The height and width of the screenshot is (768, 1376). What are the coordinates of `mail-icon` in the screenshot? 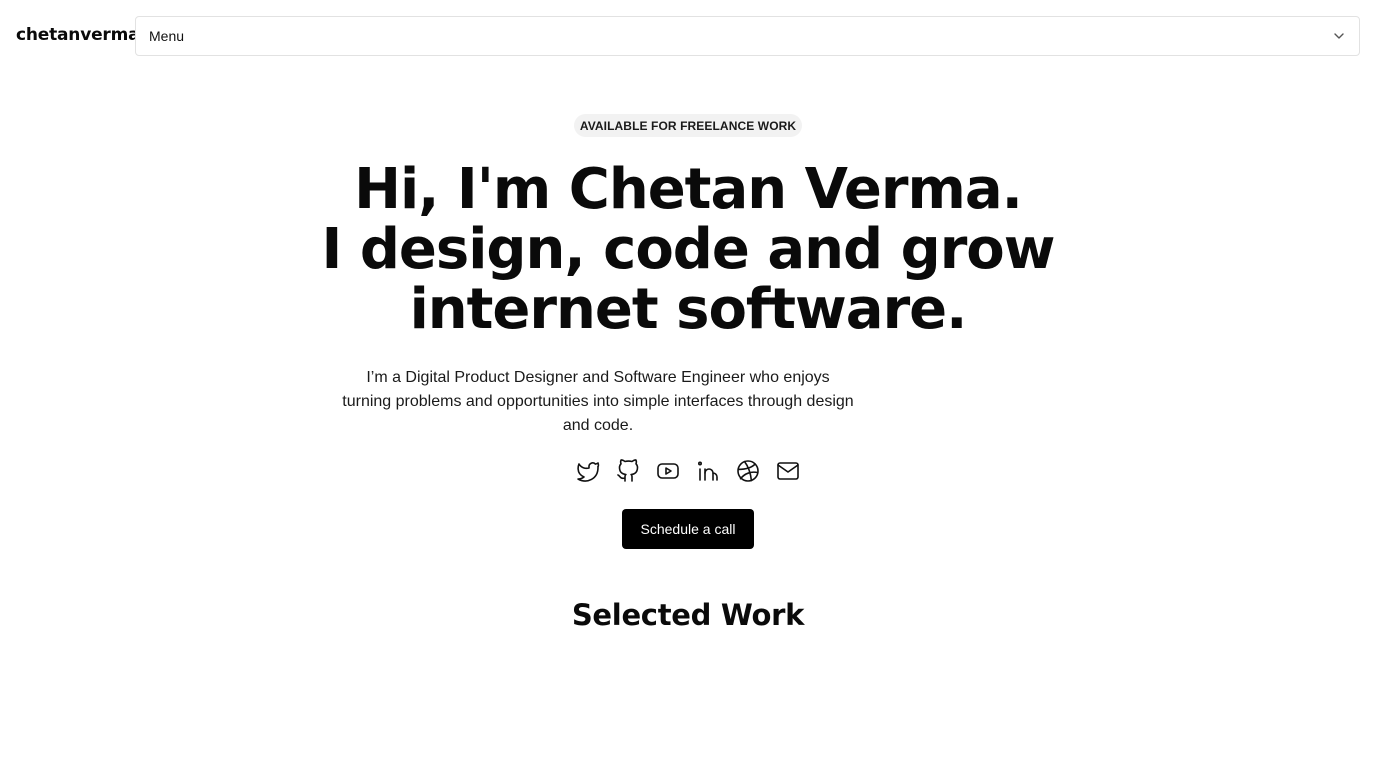 It's located at (788, 473).